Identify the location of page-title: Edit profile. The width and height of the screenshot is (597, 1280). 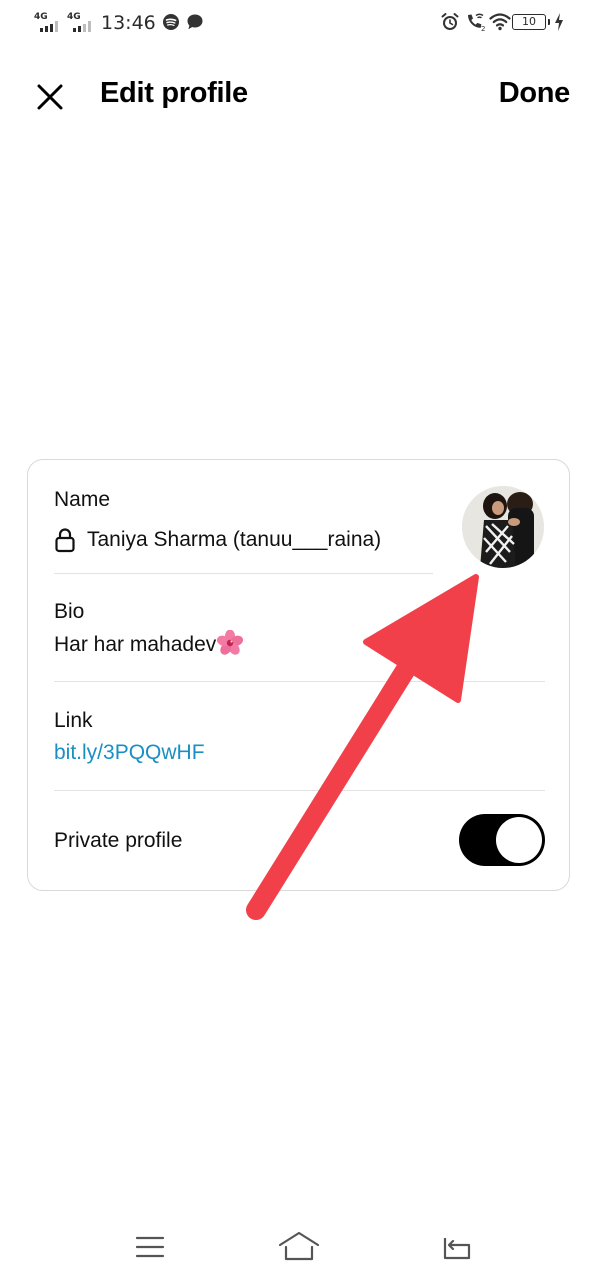
(174, 93).